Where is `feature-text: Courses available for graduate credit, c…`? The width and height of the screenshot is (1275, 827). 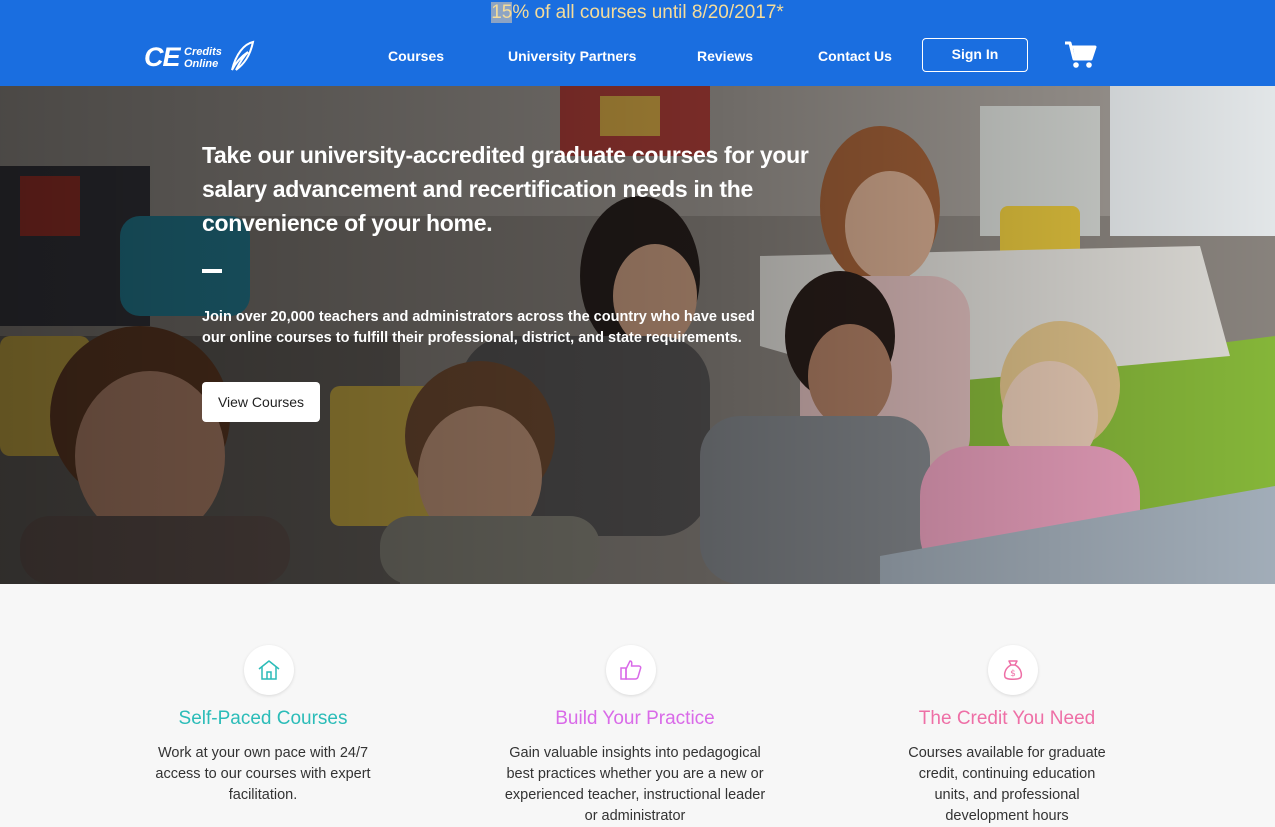 feature-text: Courses available for graduate credit, c… is located at coordinates (1007, 784).